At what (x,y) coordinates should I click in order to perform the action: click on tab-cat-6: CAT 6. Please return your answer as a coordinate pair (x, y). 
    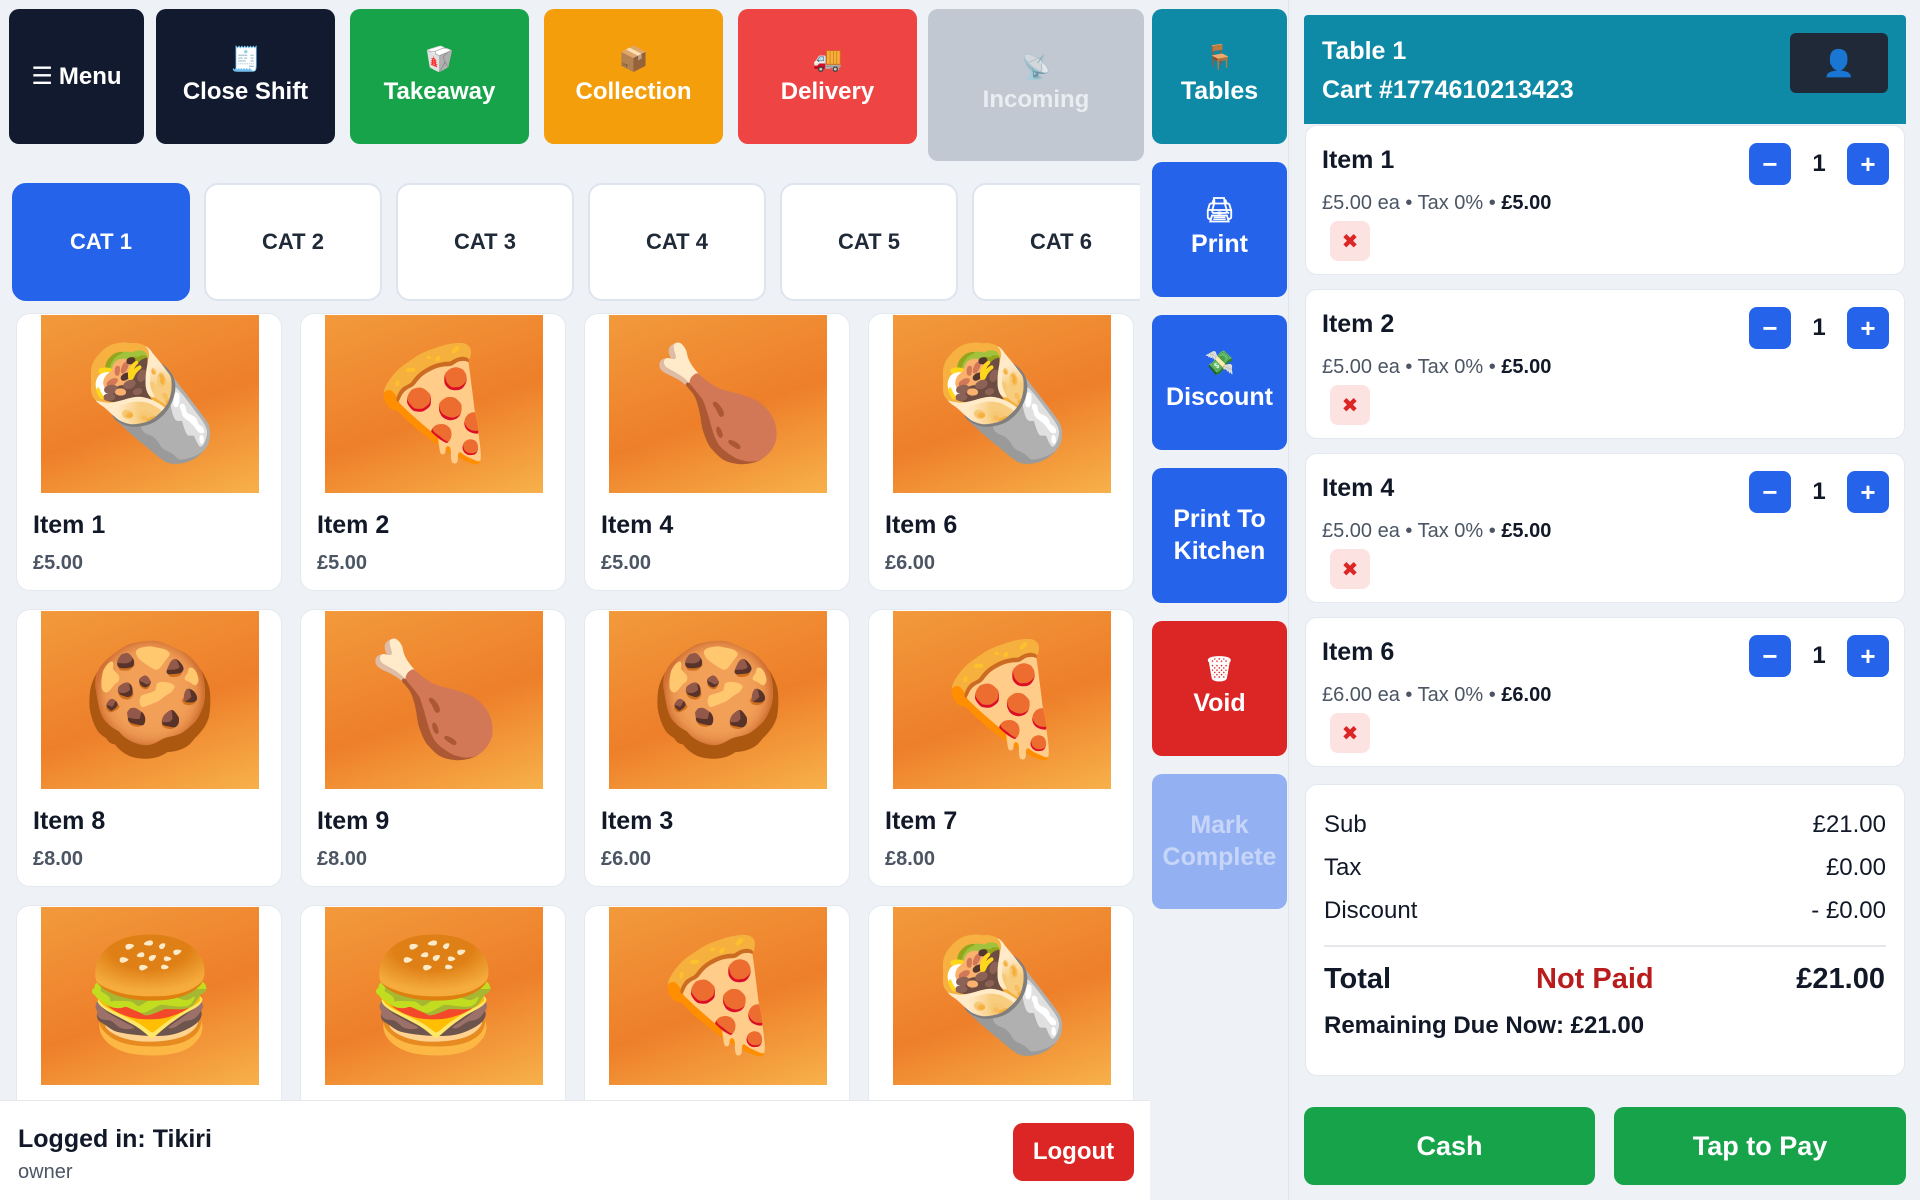
    Looking at the image, I should click on (1056, 242).